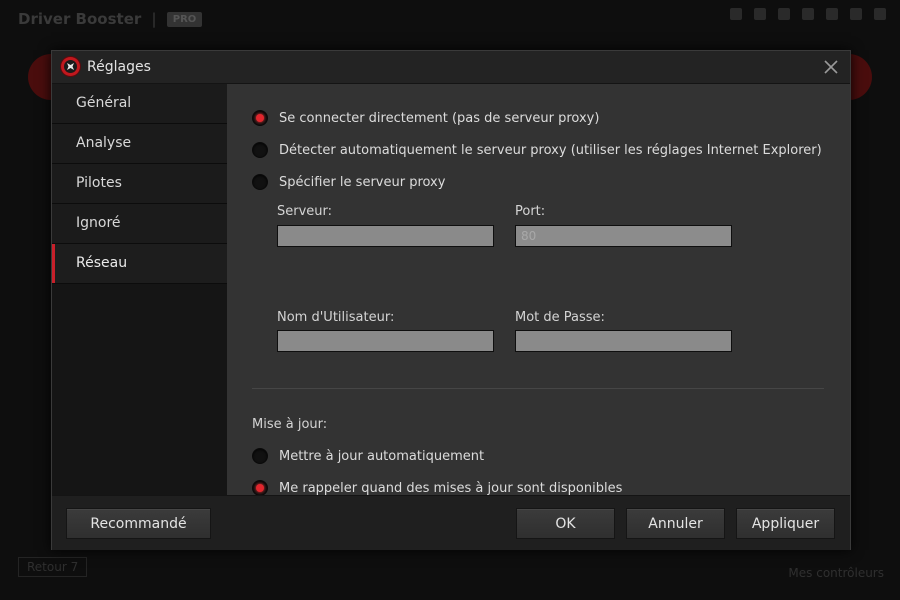 Image resolution: width=900 pixels, height=600 pixels. I want to click on password-label: Mot de Passe:, so click(560, 317).